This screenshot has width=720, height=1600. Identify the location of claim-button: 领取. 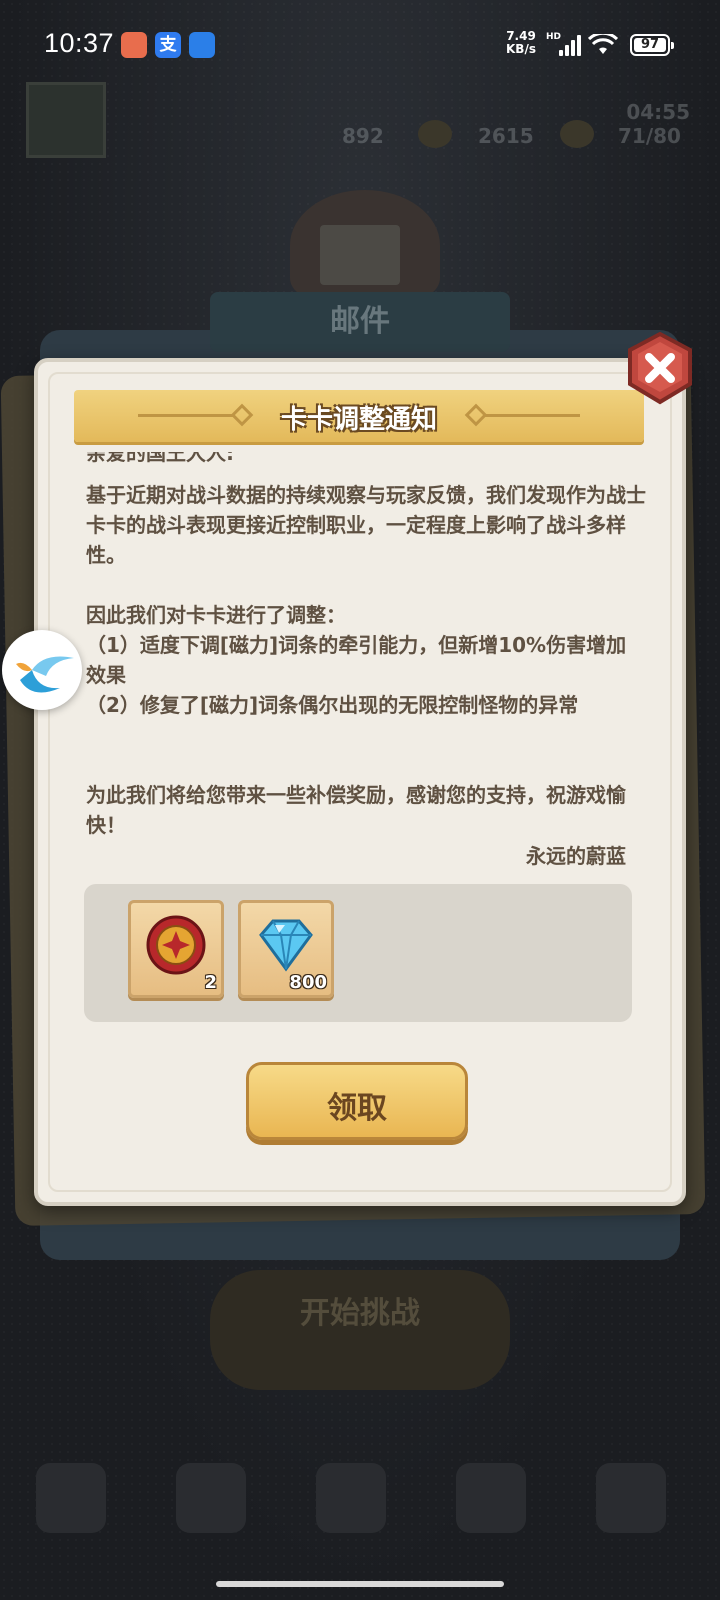
(357, 1101).